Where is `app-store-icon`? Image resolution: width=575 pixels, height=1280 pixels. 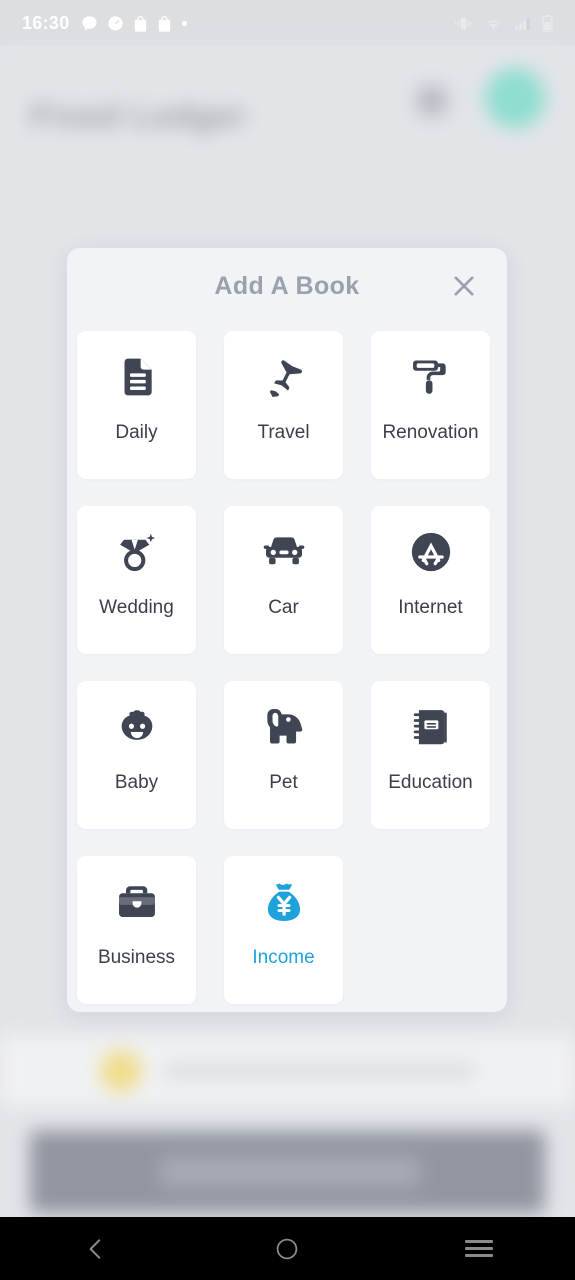
app-store-icon is located at coordinates (431, 552).